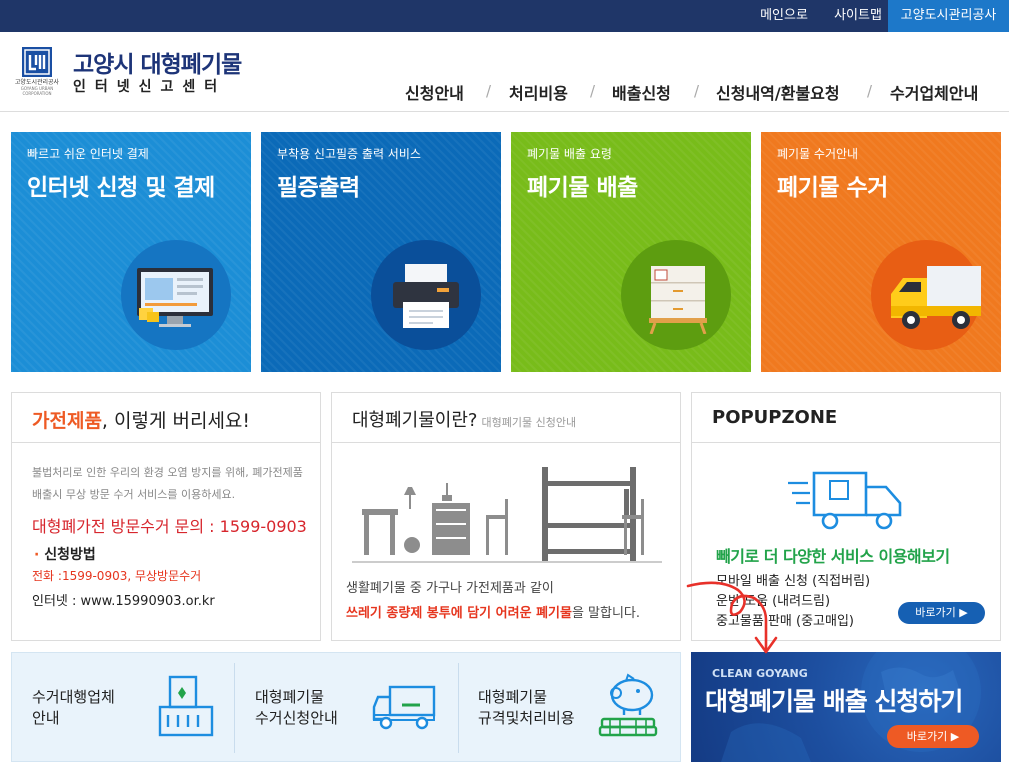  Describe the element at coordinates (123, 599) in the screenshot. I see `apply-method-web: 인터넷 : www.15990903.or.kr` at that location.